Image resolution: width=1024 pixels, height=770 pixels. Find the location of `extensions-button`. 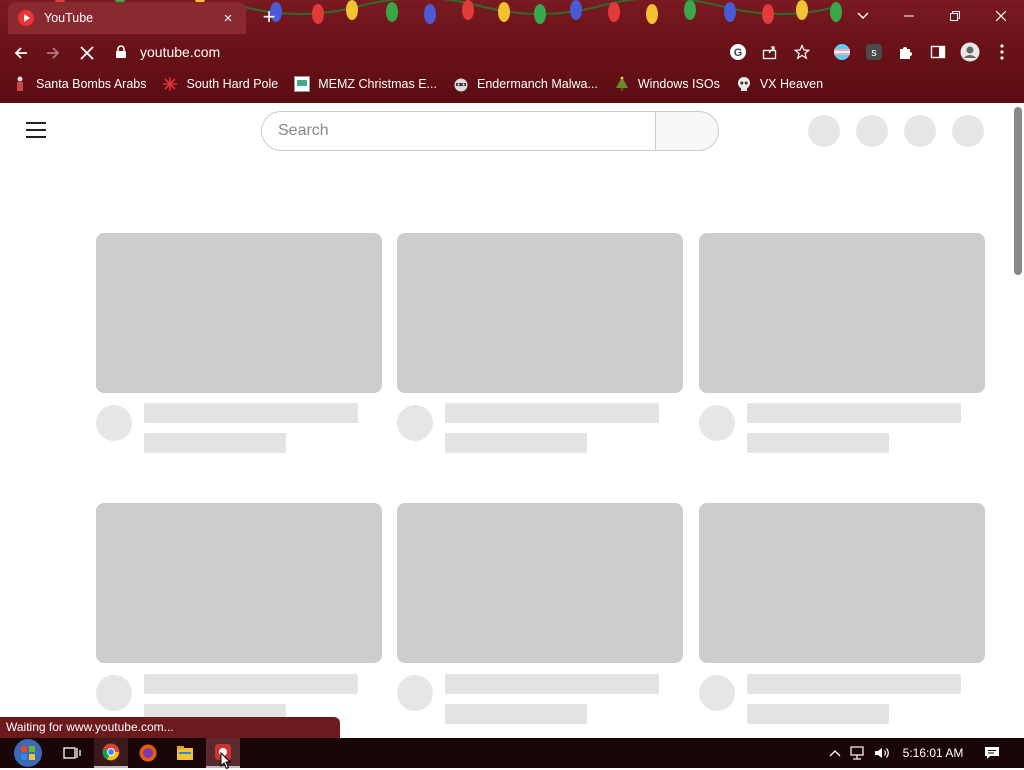

extensions-button is located at coordinates (906, 52).